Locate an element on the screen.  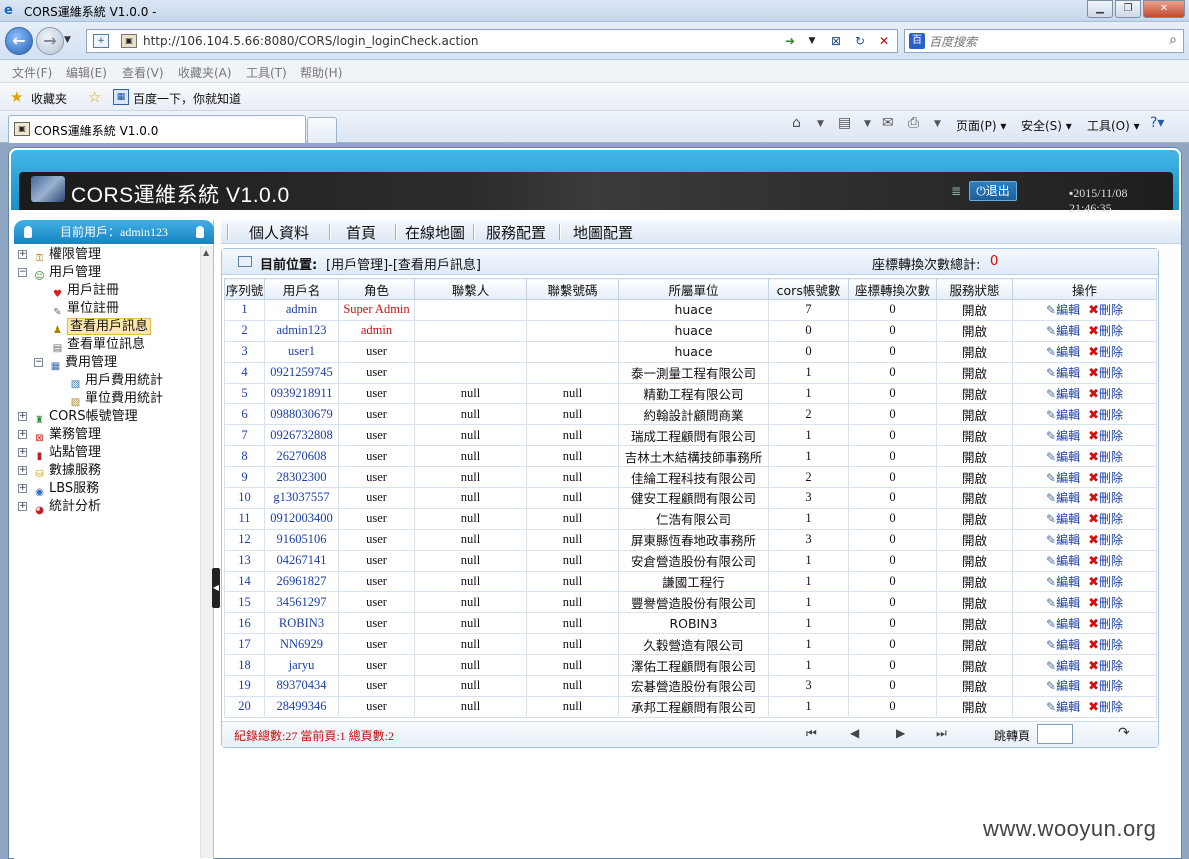
tree-item-stations: + ▮ 站點管理 is located at coordinates (59, 453).